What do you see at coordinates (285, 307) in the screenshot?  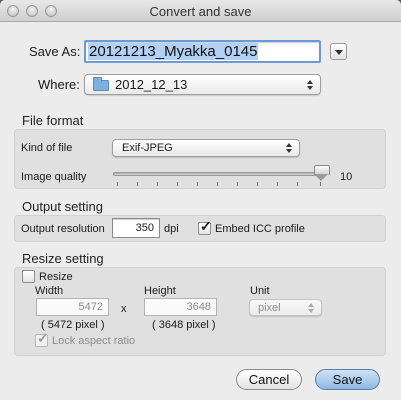 I see `unit-popup: pixel` at bounding box center [285, 307].